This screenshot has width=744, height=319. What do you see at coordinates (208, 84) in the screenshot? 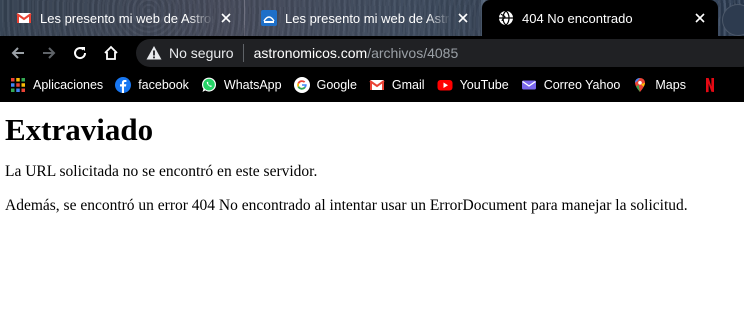
I see `whatsapp-icon` at bounding box center [208, 84].